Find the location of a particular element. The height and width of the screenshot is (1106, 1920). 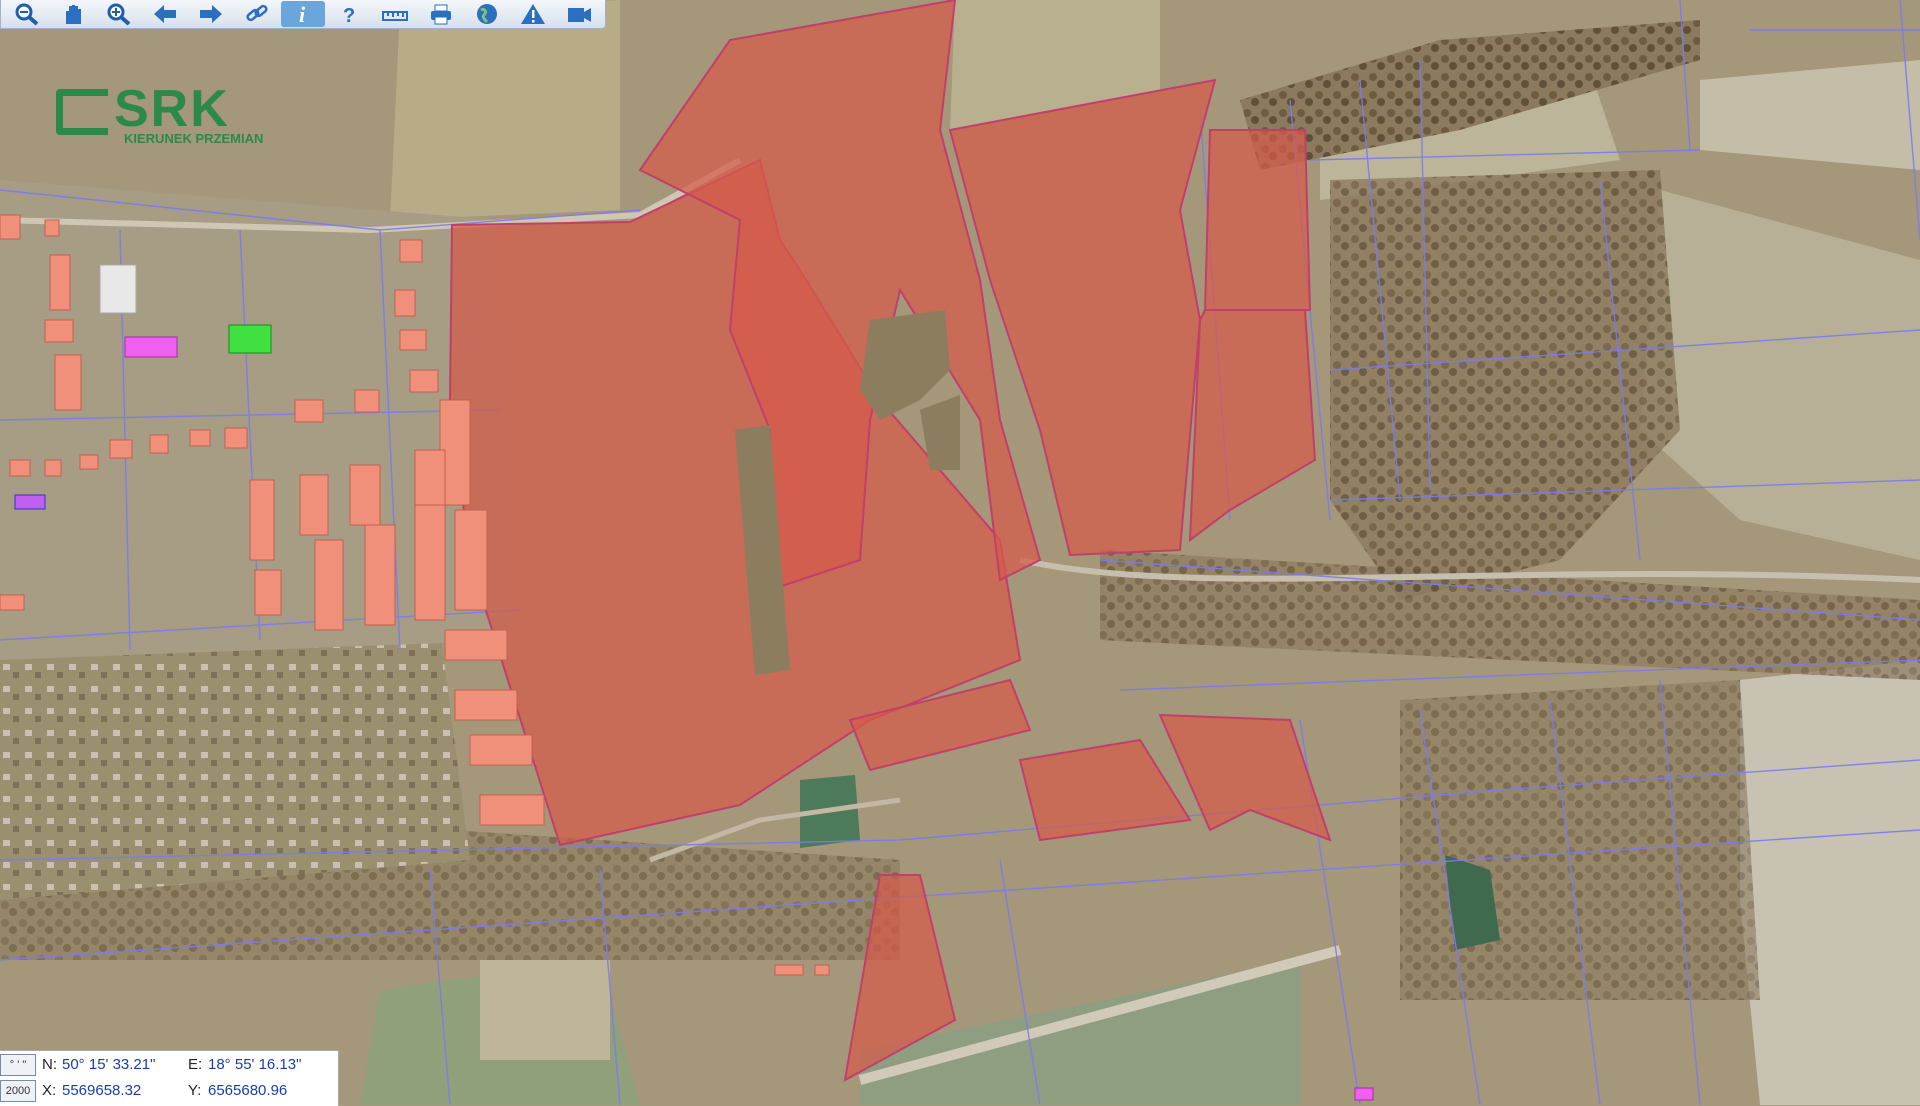

x-label: X: is located at coordinates (49, 1090).